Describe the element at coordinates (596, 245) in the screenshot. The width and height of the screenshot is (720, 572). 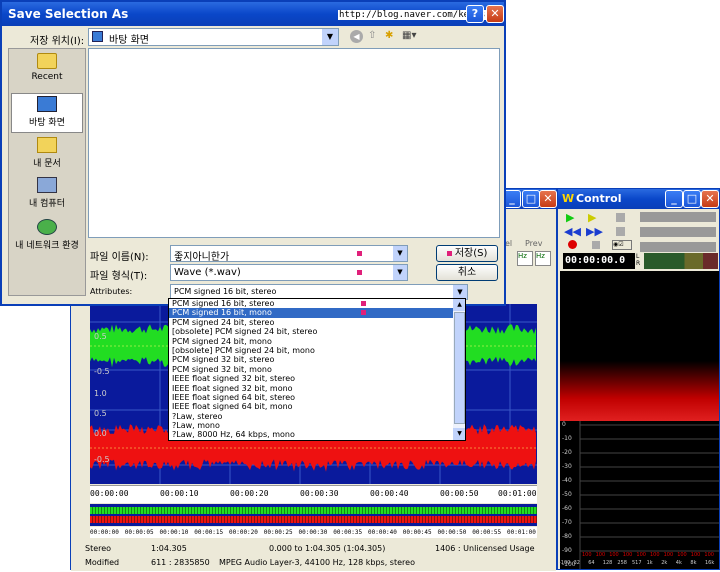
I see `record-stop-button` at that location.